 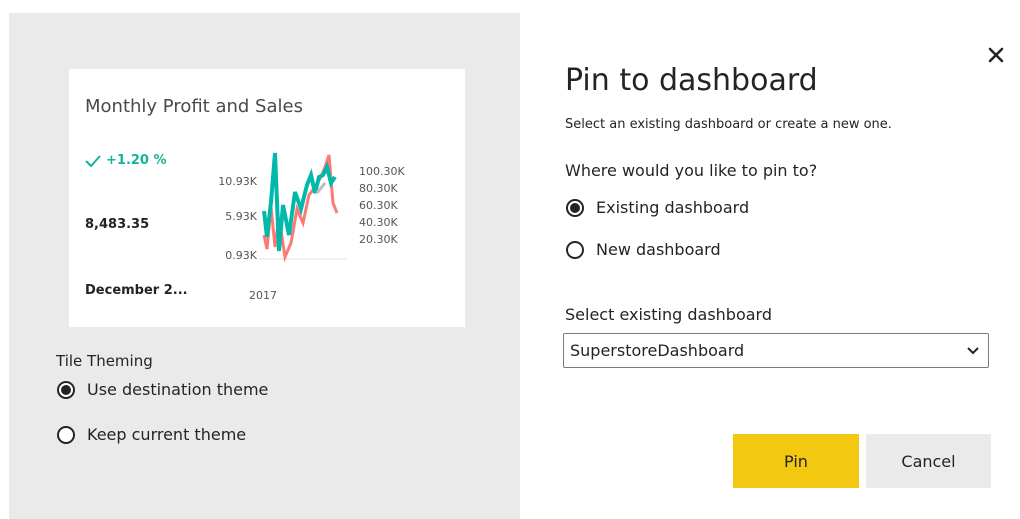 I want to click on radio-label: New dashboard, so click(x=658, y=249).